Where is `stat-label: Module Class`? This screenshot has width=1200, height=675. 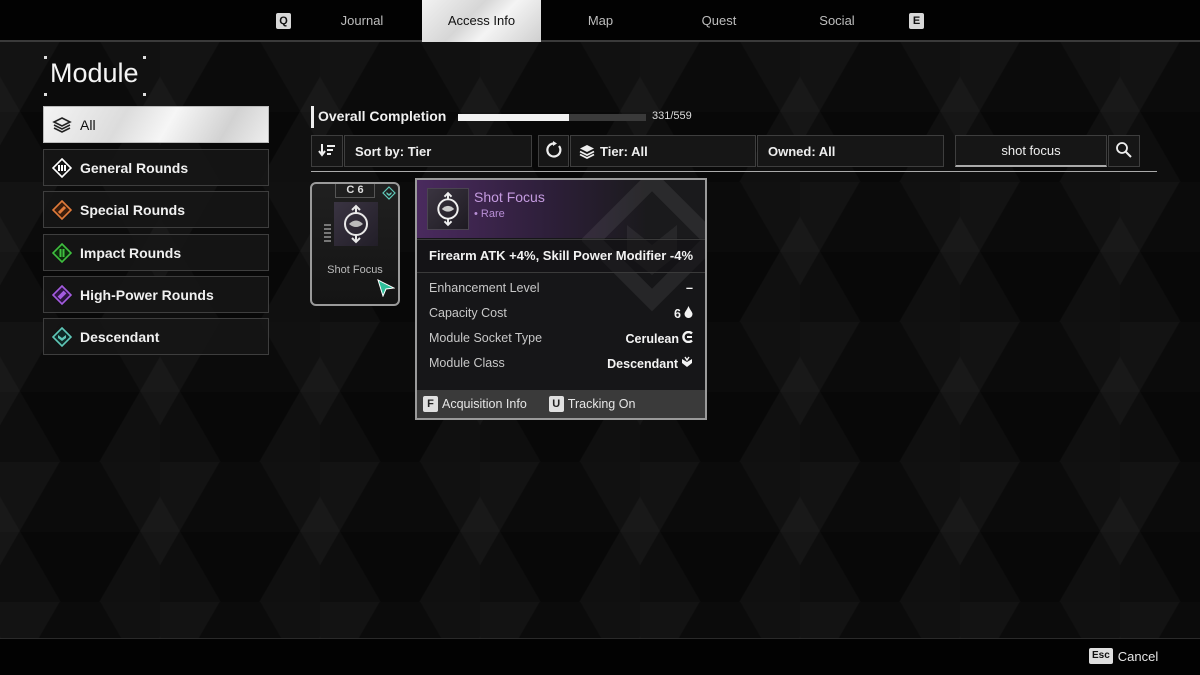 stat-label: Module Class is located at coordinates (467, 363).